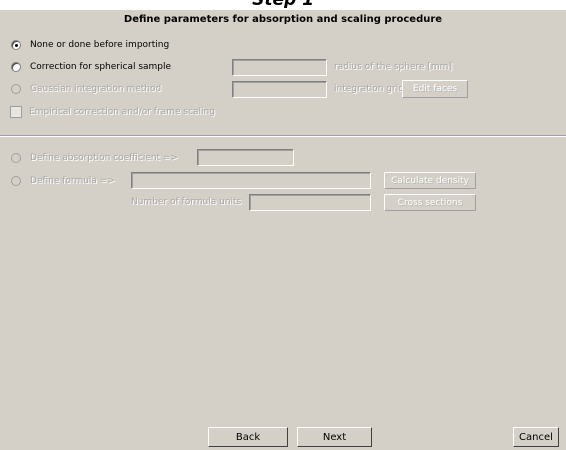 This screenshot has width=566, height=450. Describe the element at coordinates (104, 158) in the screenshot. I see `absorption-coefficient-label: Define absorption coefficient =>` at that location.